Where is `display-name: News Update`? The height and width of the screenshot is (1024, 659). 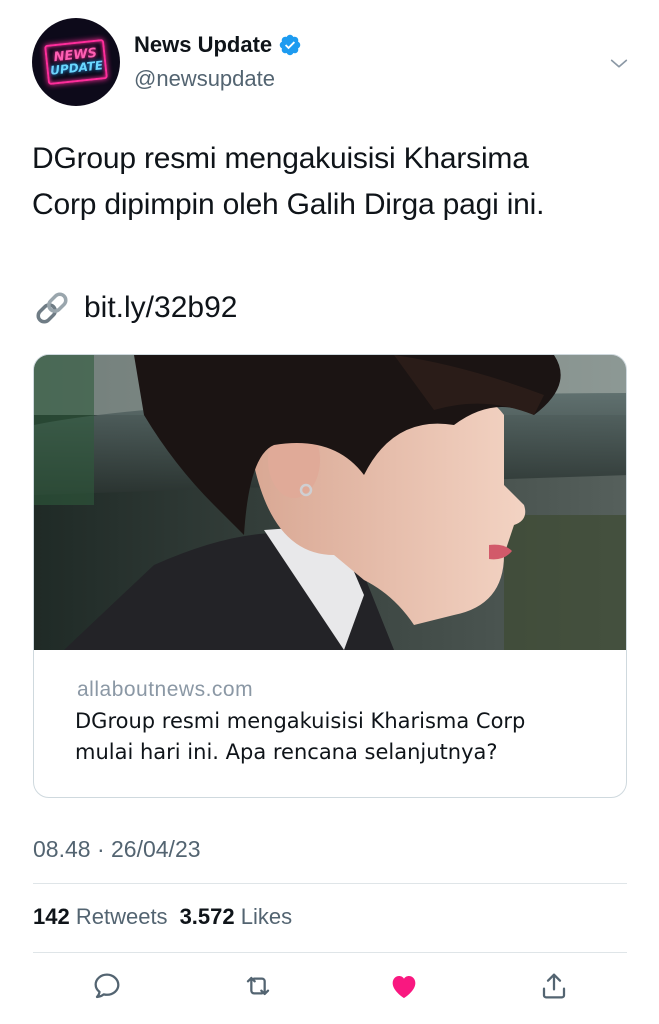 display-name: News Update is located at coordinates (203, 45).